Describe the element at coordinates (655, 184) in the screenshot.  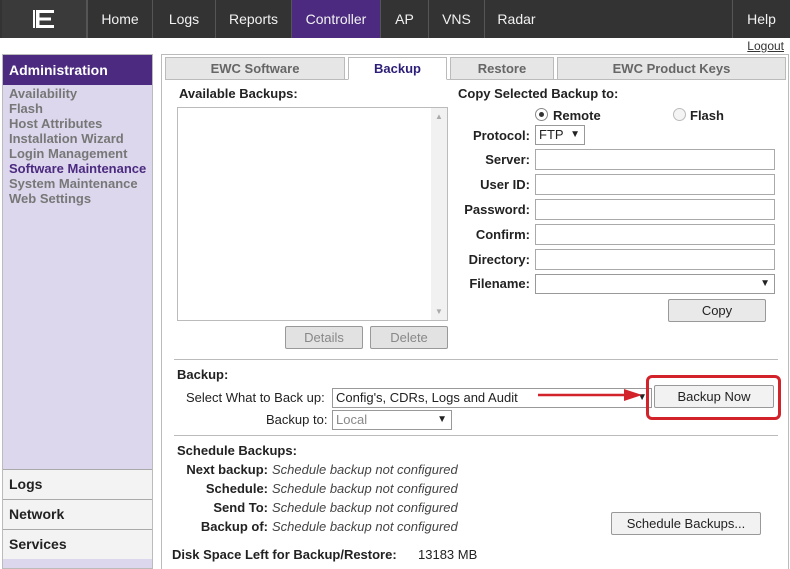
I see `userid-field` at that location.